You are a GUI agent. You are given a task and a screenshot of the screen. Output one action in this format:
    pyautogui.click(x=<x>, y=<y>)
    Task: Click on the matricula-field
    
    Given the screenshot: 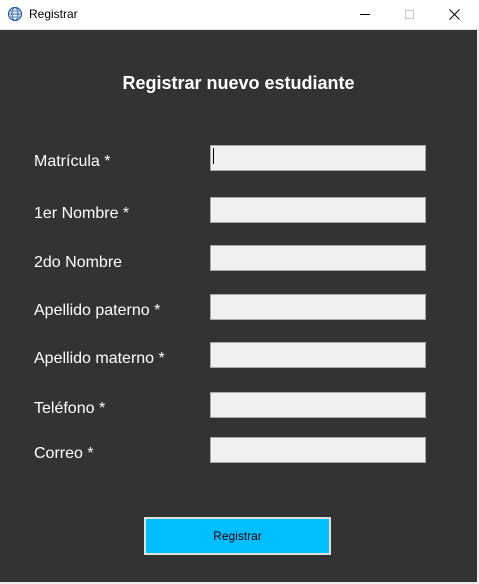 What is the action you would take?
    pyautogui.click(x=318, y=158)
    